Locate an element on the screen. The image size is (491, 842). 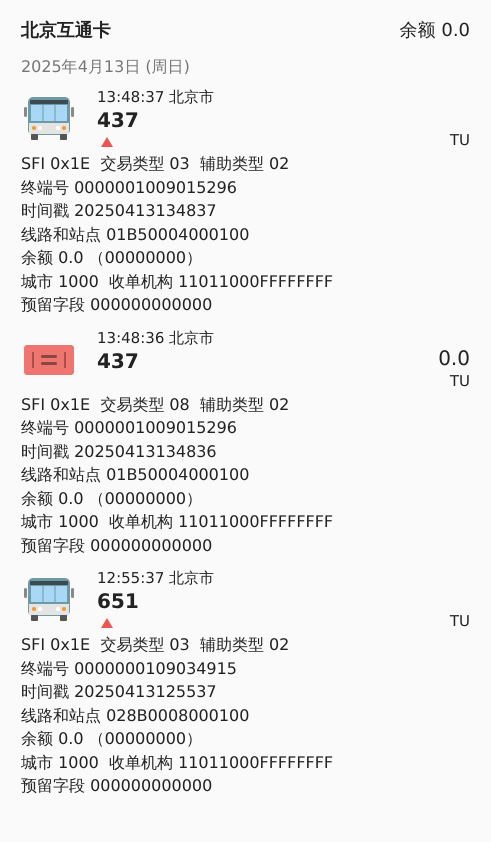
detail-line: 时间戳 20250413134837 is located at coordinates (119, 211).